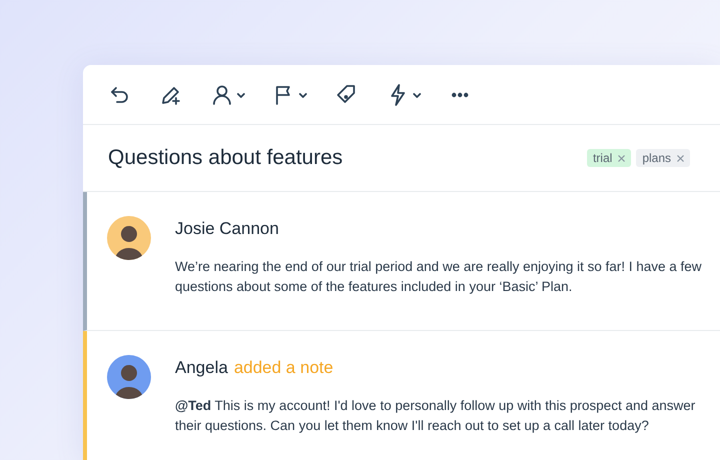 This screenshot has width=720, height=460. Describe the element at coordinates (602, 158) in the screenshot. I see `tag-label: trial` at that location.